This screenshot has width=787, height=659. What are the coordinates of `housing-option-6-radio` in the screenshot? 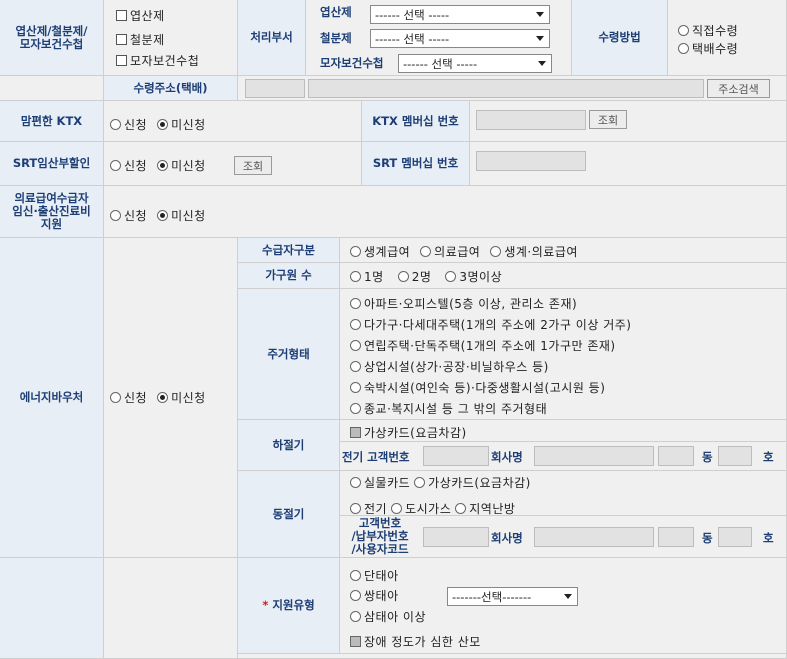 It's located at (355, 408).